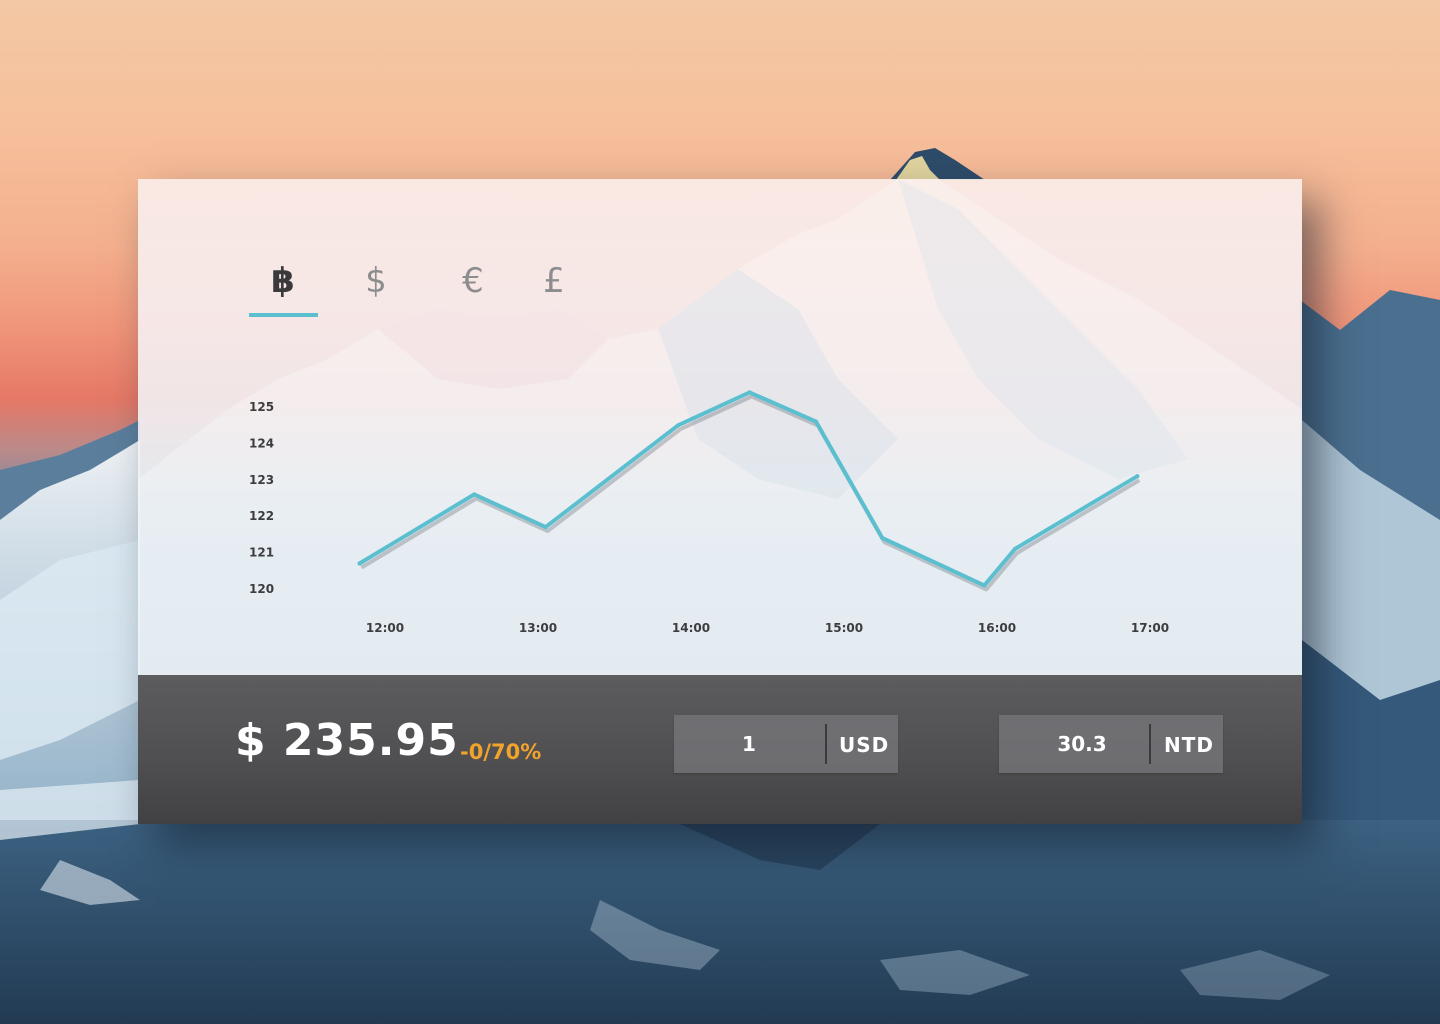 The width and height of the screenshot is (1440, 1024). What do you see at coordinates (750, 493) in the screenshot?
I see `series-line-shadow` at bounding box center [750, 493].